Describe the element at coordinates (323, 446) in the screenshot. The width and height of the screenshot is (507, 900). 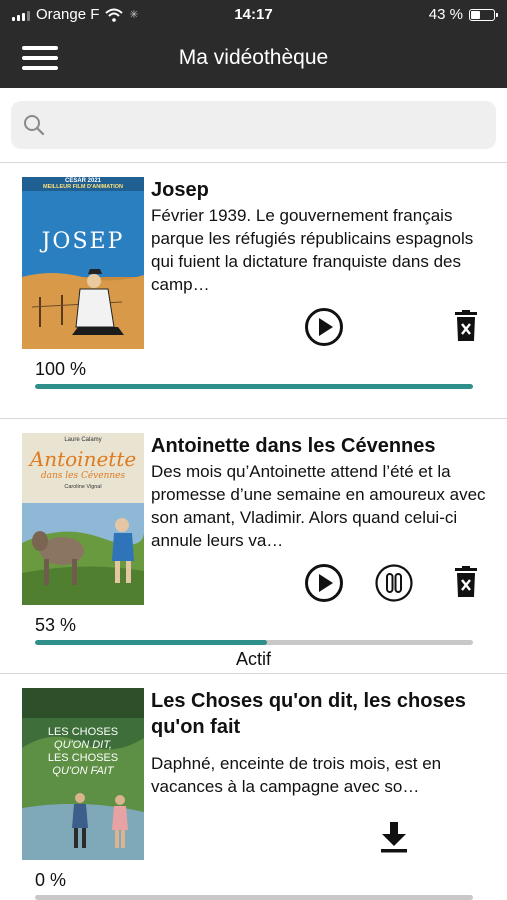
I see `video-title: Antoinette dans les Cévennes` at that location.